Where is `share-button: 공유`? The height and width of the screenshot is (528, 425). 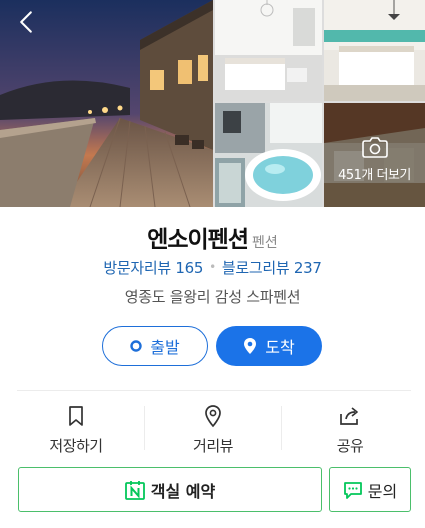 share-button: 공유 is located at coordinates (350, 428).